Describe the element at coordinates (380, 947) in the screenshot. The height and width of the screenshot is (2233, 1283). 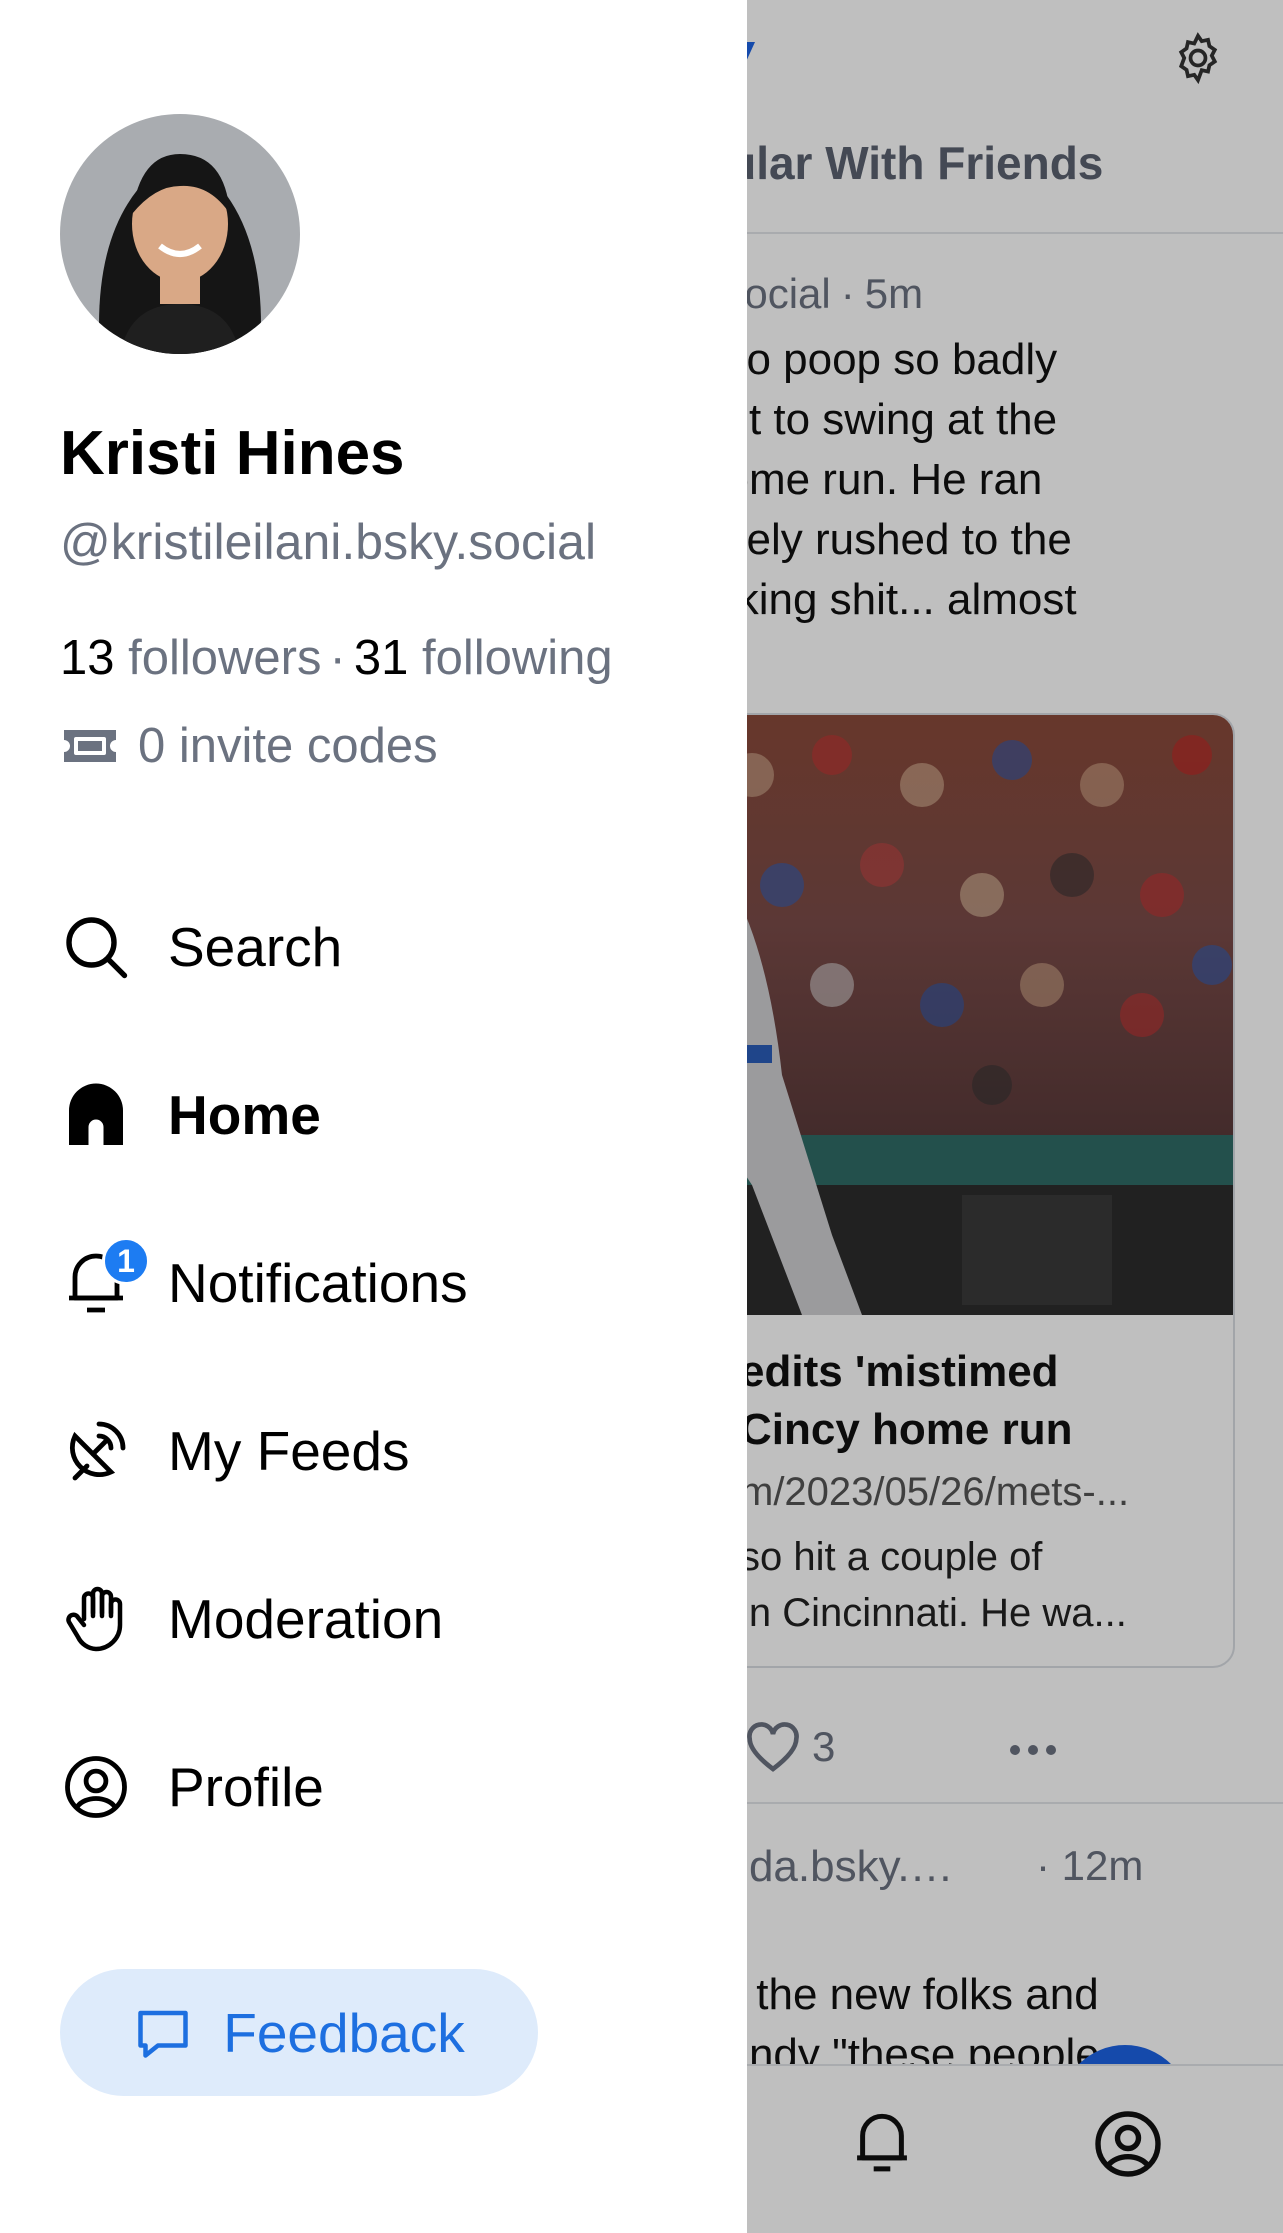
I see `nav-item-search: Search` at that location.